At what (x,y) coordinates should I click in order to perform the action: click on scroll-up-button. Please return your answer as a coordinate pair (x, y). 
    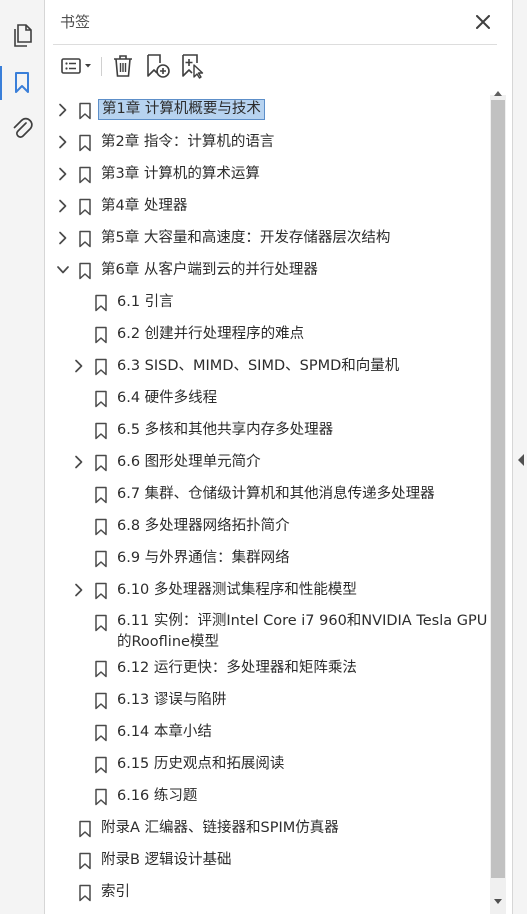
    Looking at the image, I should click on (498, 93).